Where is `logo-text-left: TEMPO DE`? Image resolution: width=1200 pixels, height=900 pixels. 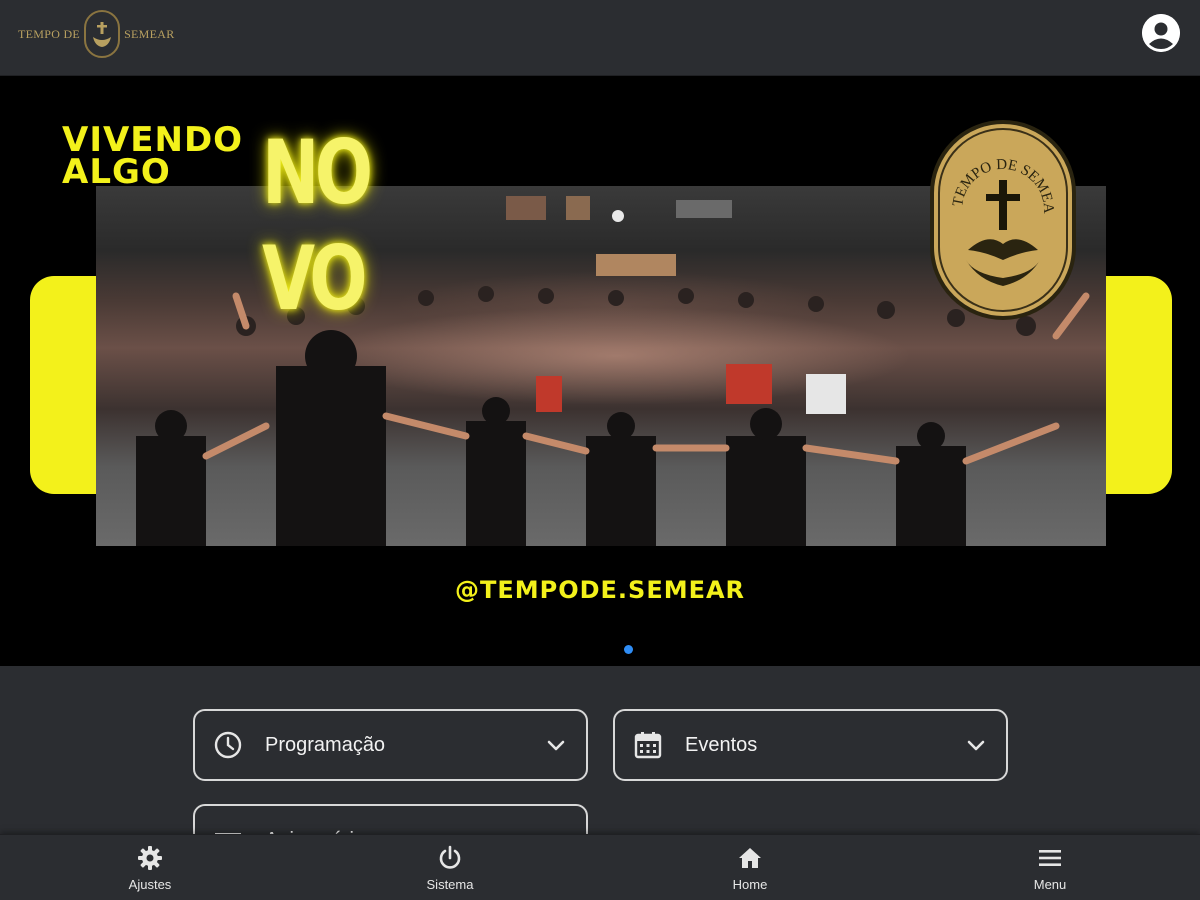
logo-text-left: TEMPO DE is located at coordinates (49, 33).